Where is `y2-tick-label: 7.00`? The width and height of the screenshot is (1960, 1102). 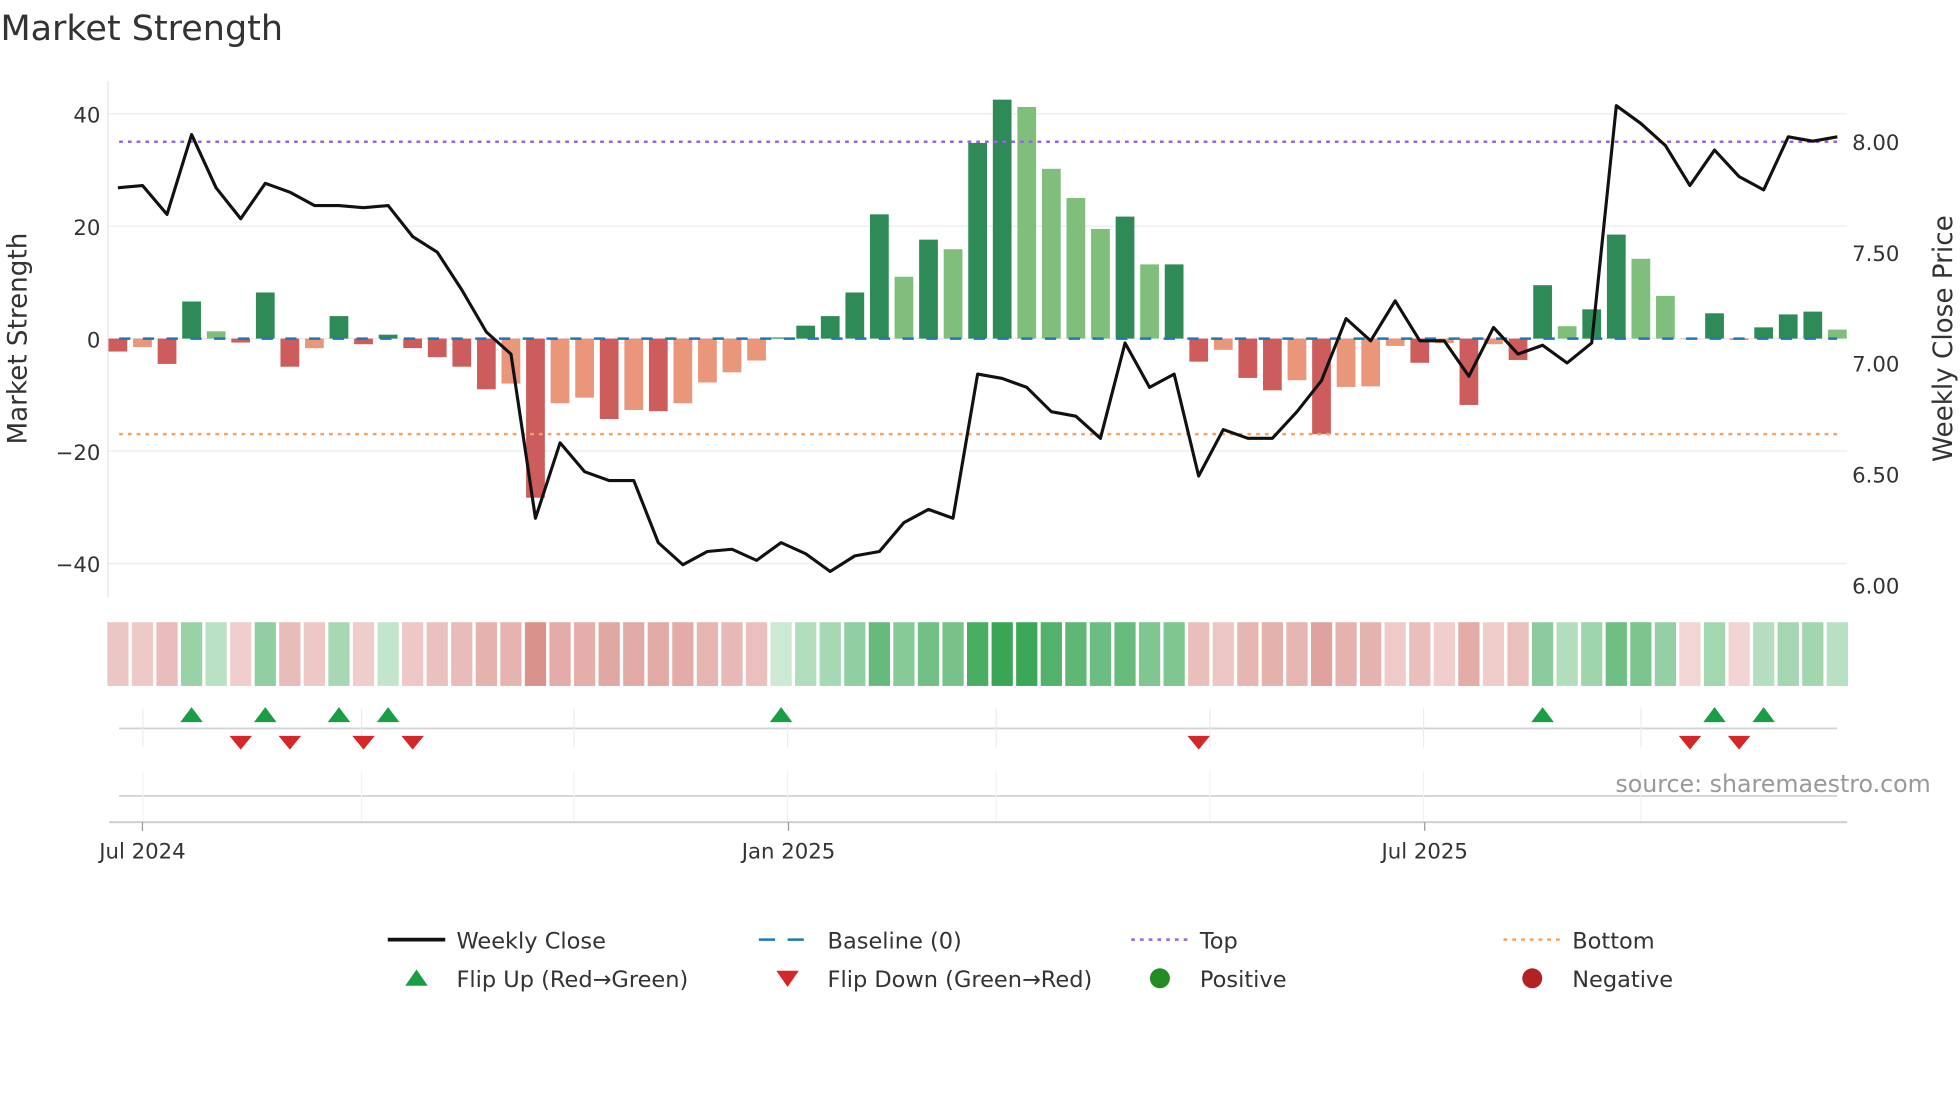
y2-tick-label: 7.00 is located at coordinates (1875, 365).